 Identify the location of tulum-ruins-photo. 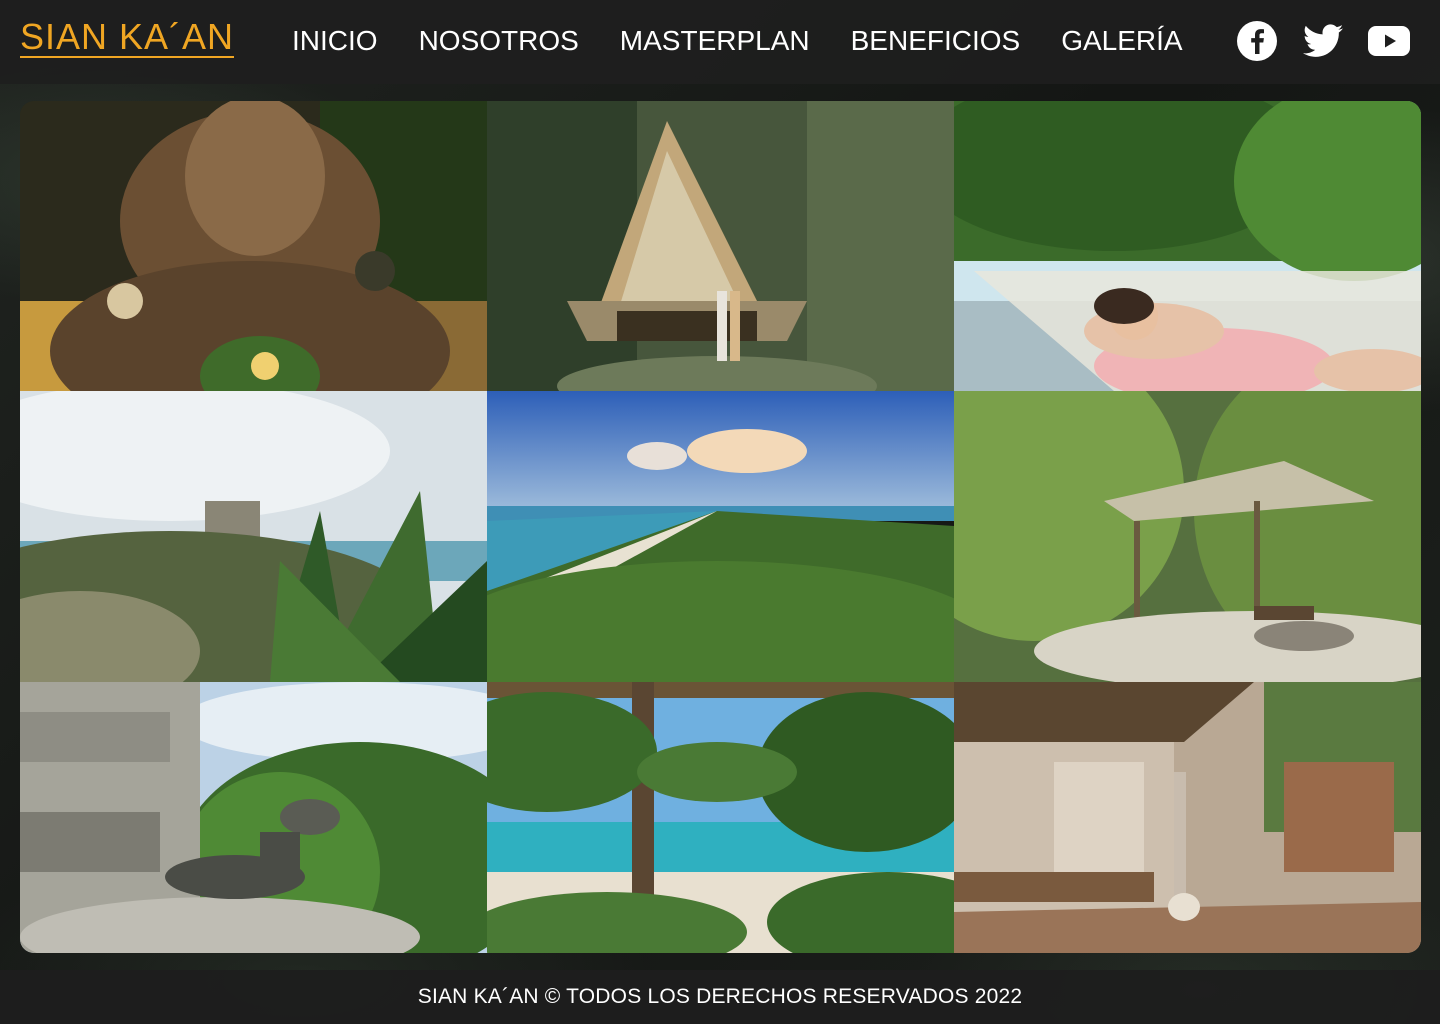
(253, 536).